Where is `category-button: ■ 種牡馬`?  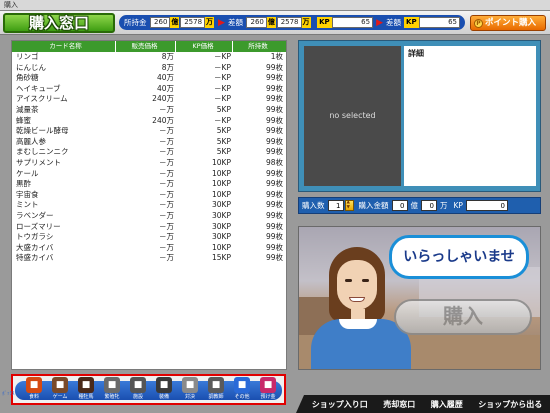
category-button: ■ 種牡馬 is located at coordinates (86, 390).